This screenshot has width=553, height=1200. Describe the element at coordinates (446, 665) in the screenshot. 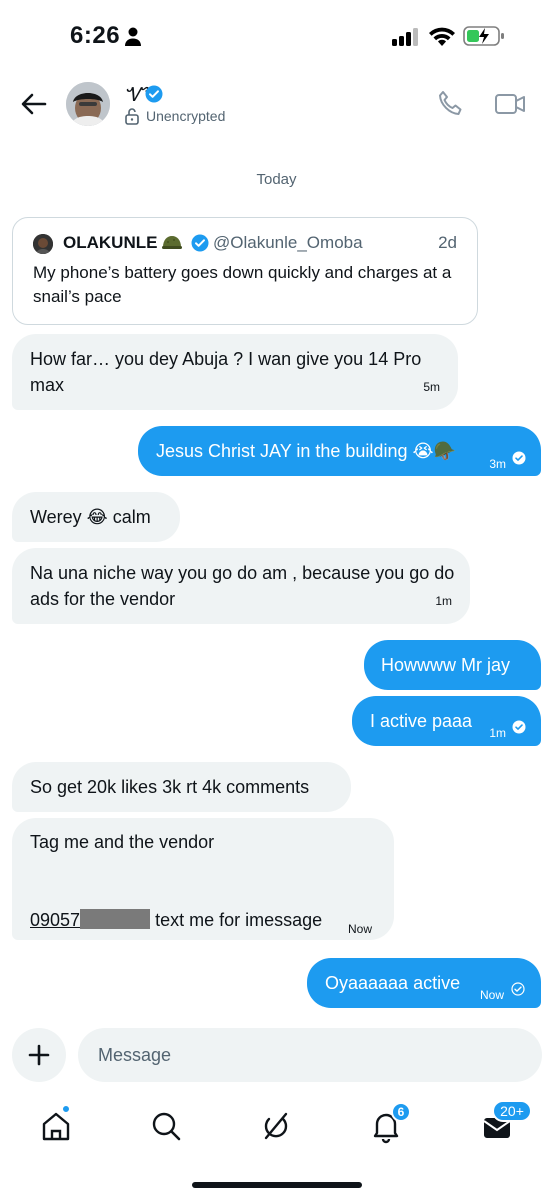

I see `message-text: Howwww Mr jay` at that location.